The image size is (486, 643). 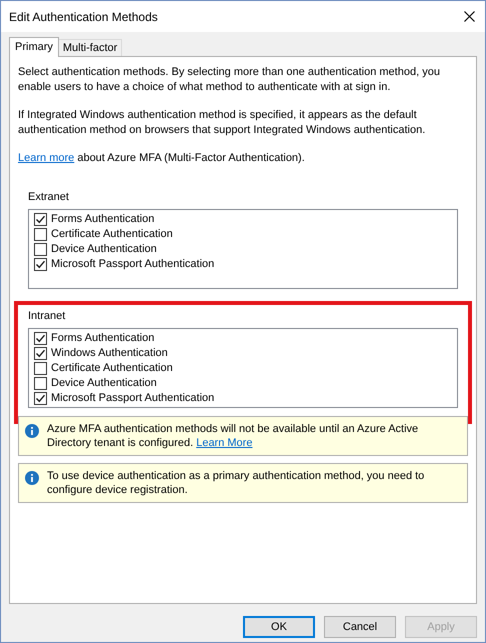 I want to click on learn-more-link: Learn more, so click(x=46, y=158).